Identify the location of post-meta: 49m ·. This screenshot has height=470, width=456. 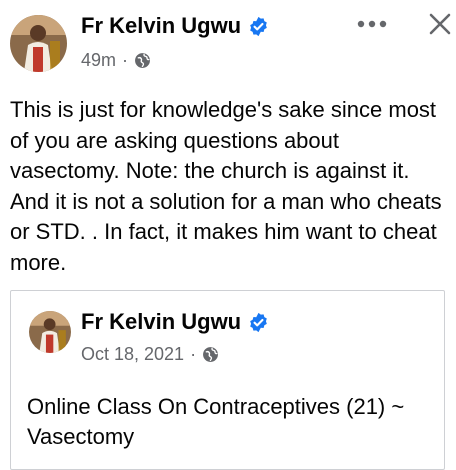
(116, 60).